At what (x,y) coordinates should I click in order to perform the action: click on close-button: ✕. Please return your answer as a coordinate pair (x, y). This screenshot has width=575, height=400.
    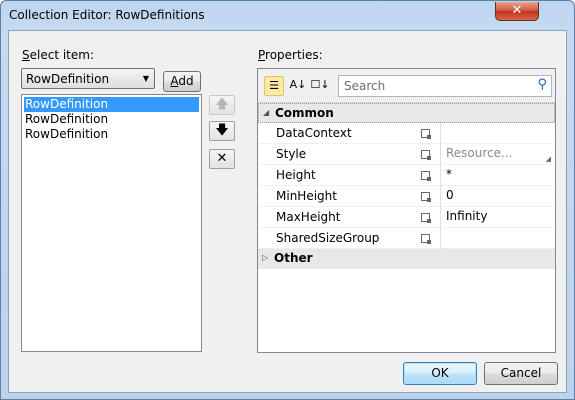
    Looking at the image, I should click on (517, 11).